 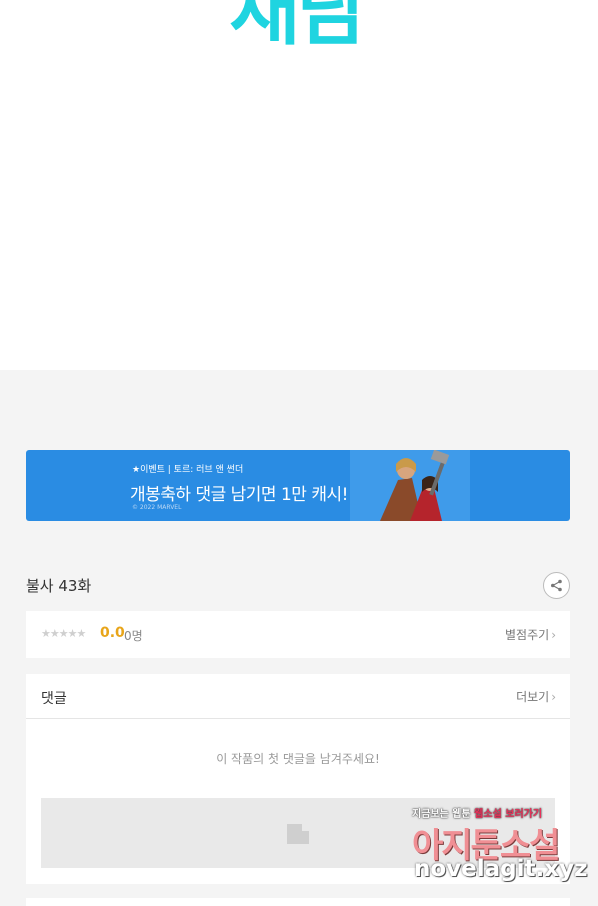 What do you see at coordinates (298, 834) in the screenshot?
I see `compose-icon` at bounding box center [298, 834].